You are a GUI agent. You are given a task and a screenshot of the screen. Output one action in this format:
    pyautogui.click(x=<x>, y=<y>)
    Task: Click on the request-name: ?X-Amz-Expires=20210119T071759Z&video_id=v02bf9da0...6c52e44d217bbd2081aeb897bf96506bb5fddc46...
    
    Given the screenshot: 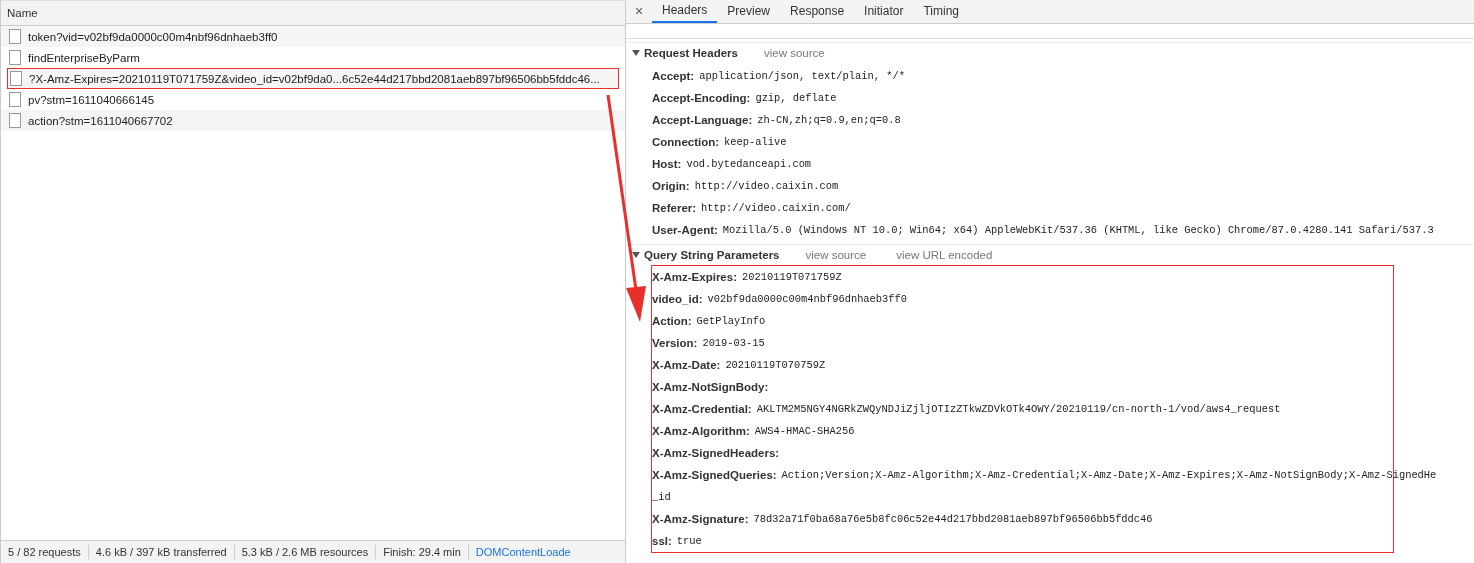 What is the action you would take?
    pyautogui.click(x=314, y=78)
    